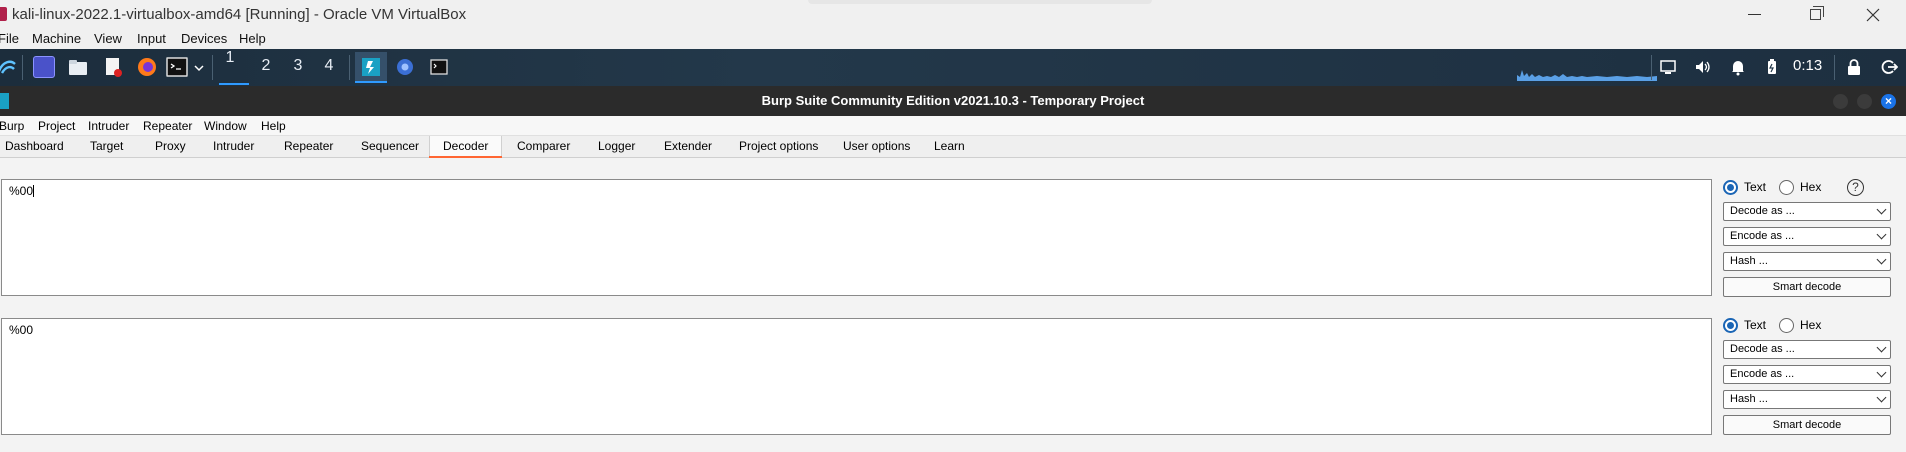 The height and width of the screenshot is (452, 1906). I want to click on tab-target: Target, so click(106, 146).